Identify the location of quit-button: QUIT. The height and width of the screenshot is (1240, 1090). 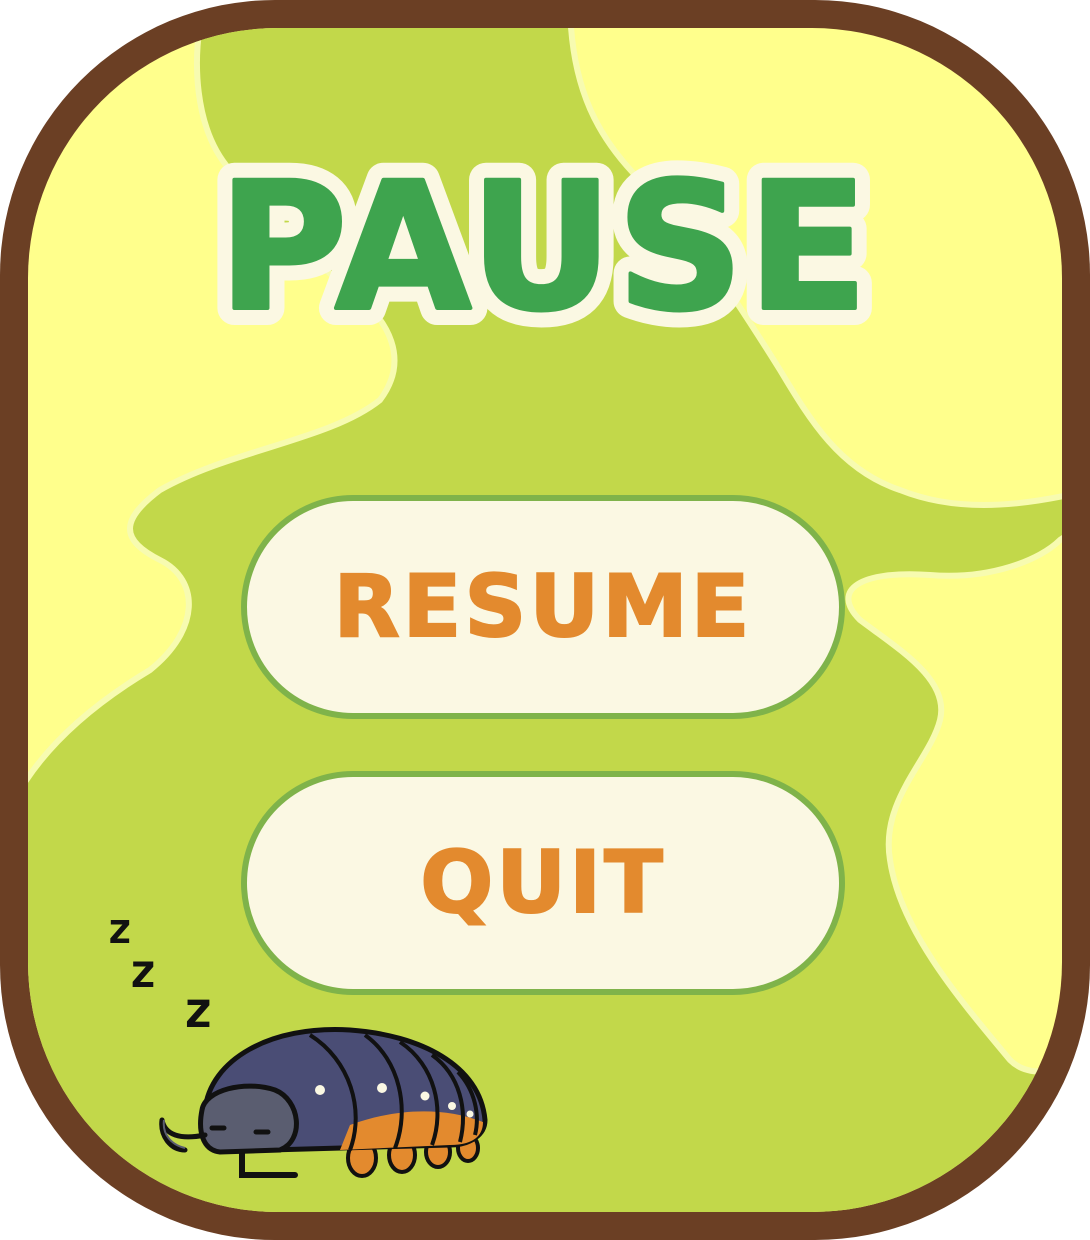
(543, 883).